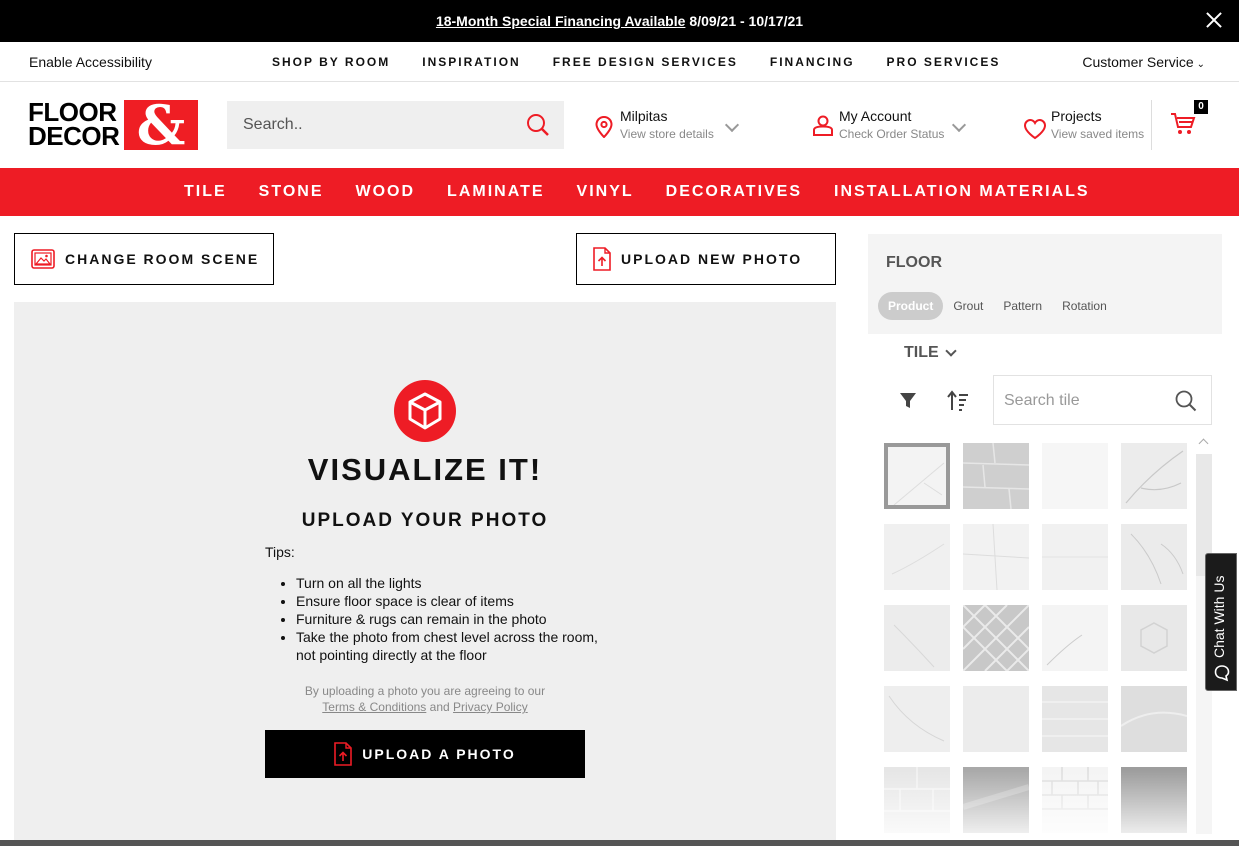  I want to click on cart-button: 0, so click(1181, 125).